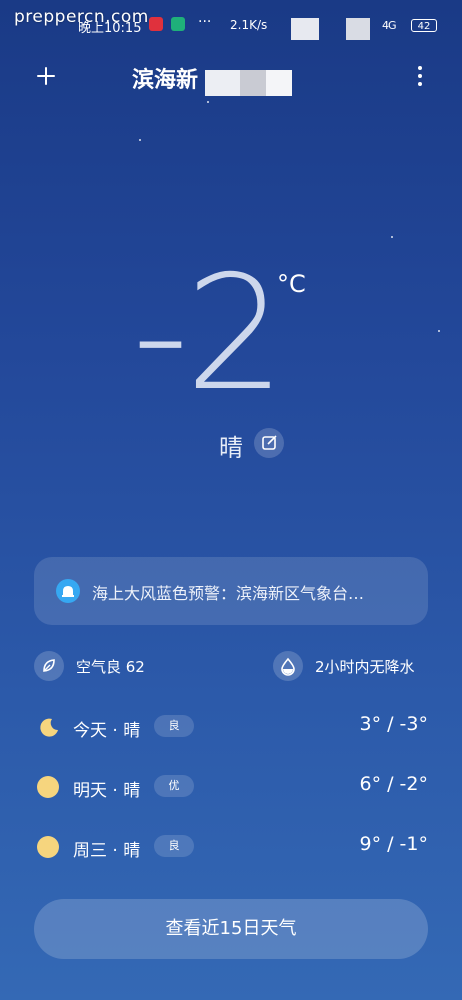 The image size is (462, 1000). Describe the element at coordinates (68, 591) in the screenshot. I see `warning-siren-icon` at that location.